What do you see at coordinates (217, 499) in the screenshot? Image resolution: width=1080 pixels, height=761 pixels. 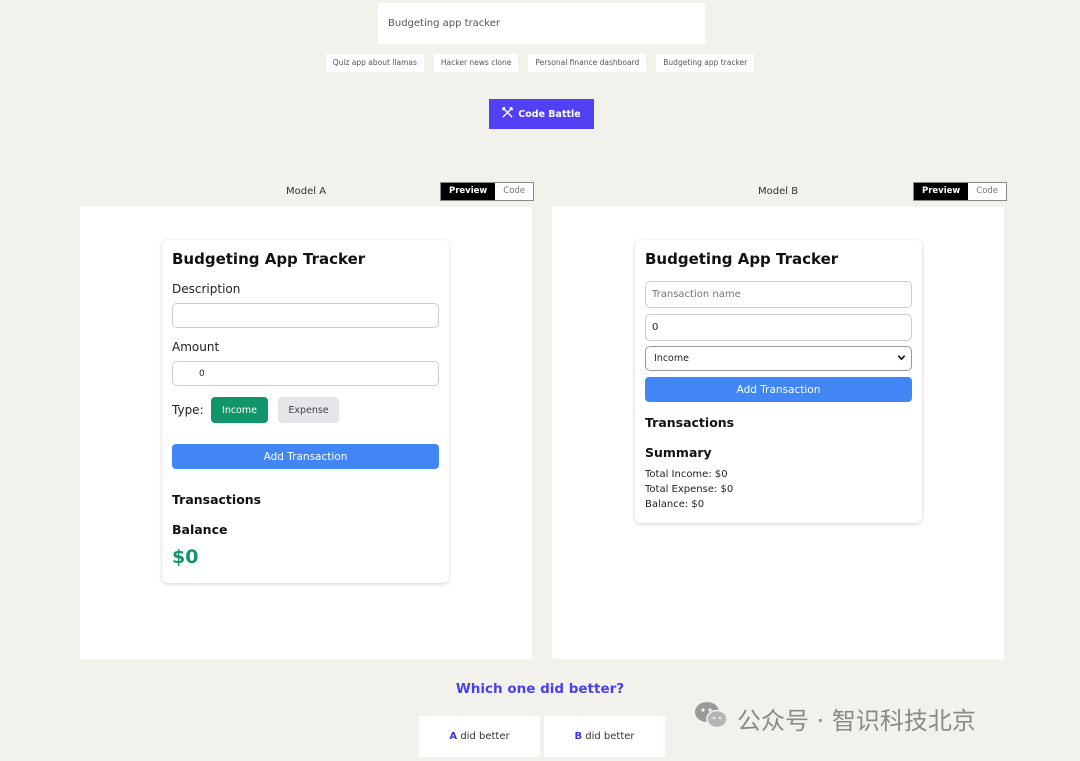 I see `model-a-transactions-heading: Transactions` at bounding box center [217, 499].